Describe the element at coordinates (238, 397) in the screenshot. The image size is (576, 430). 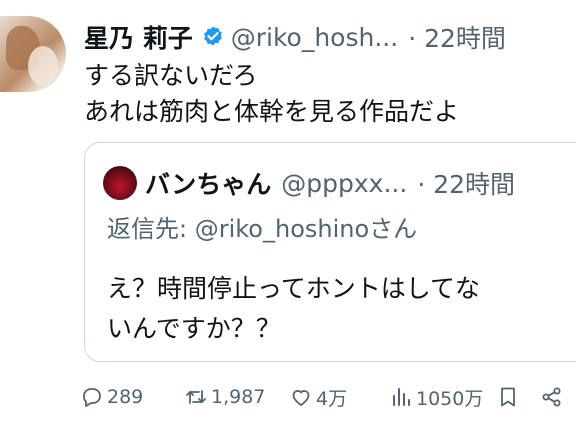
I see `repost-count: 1,987` at that location.